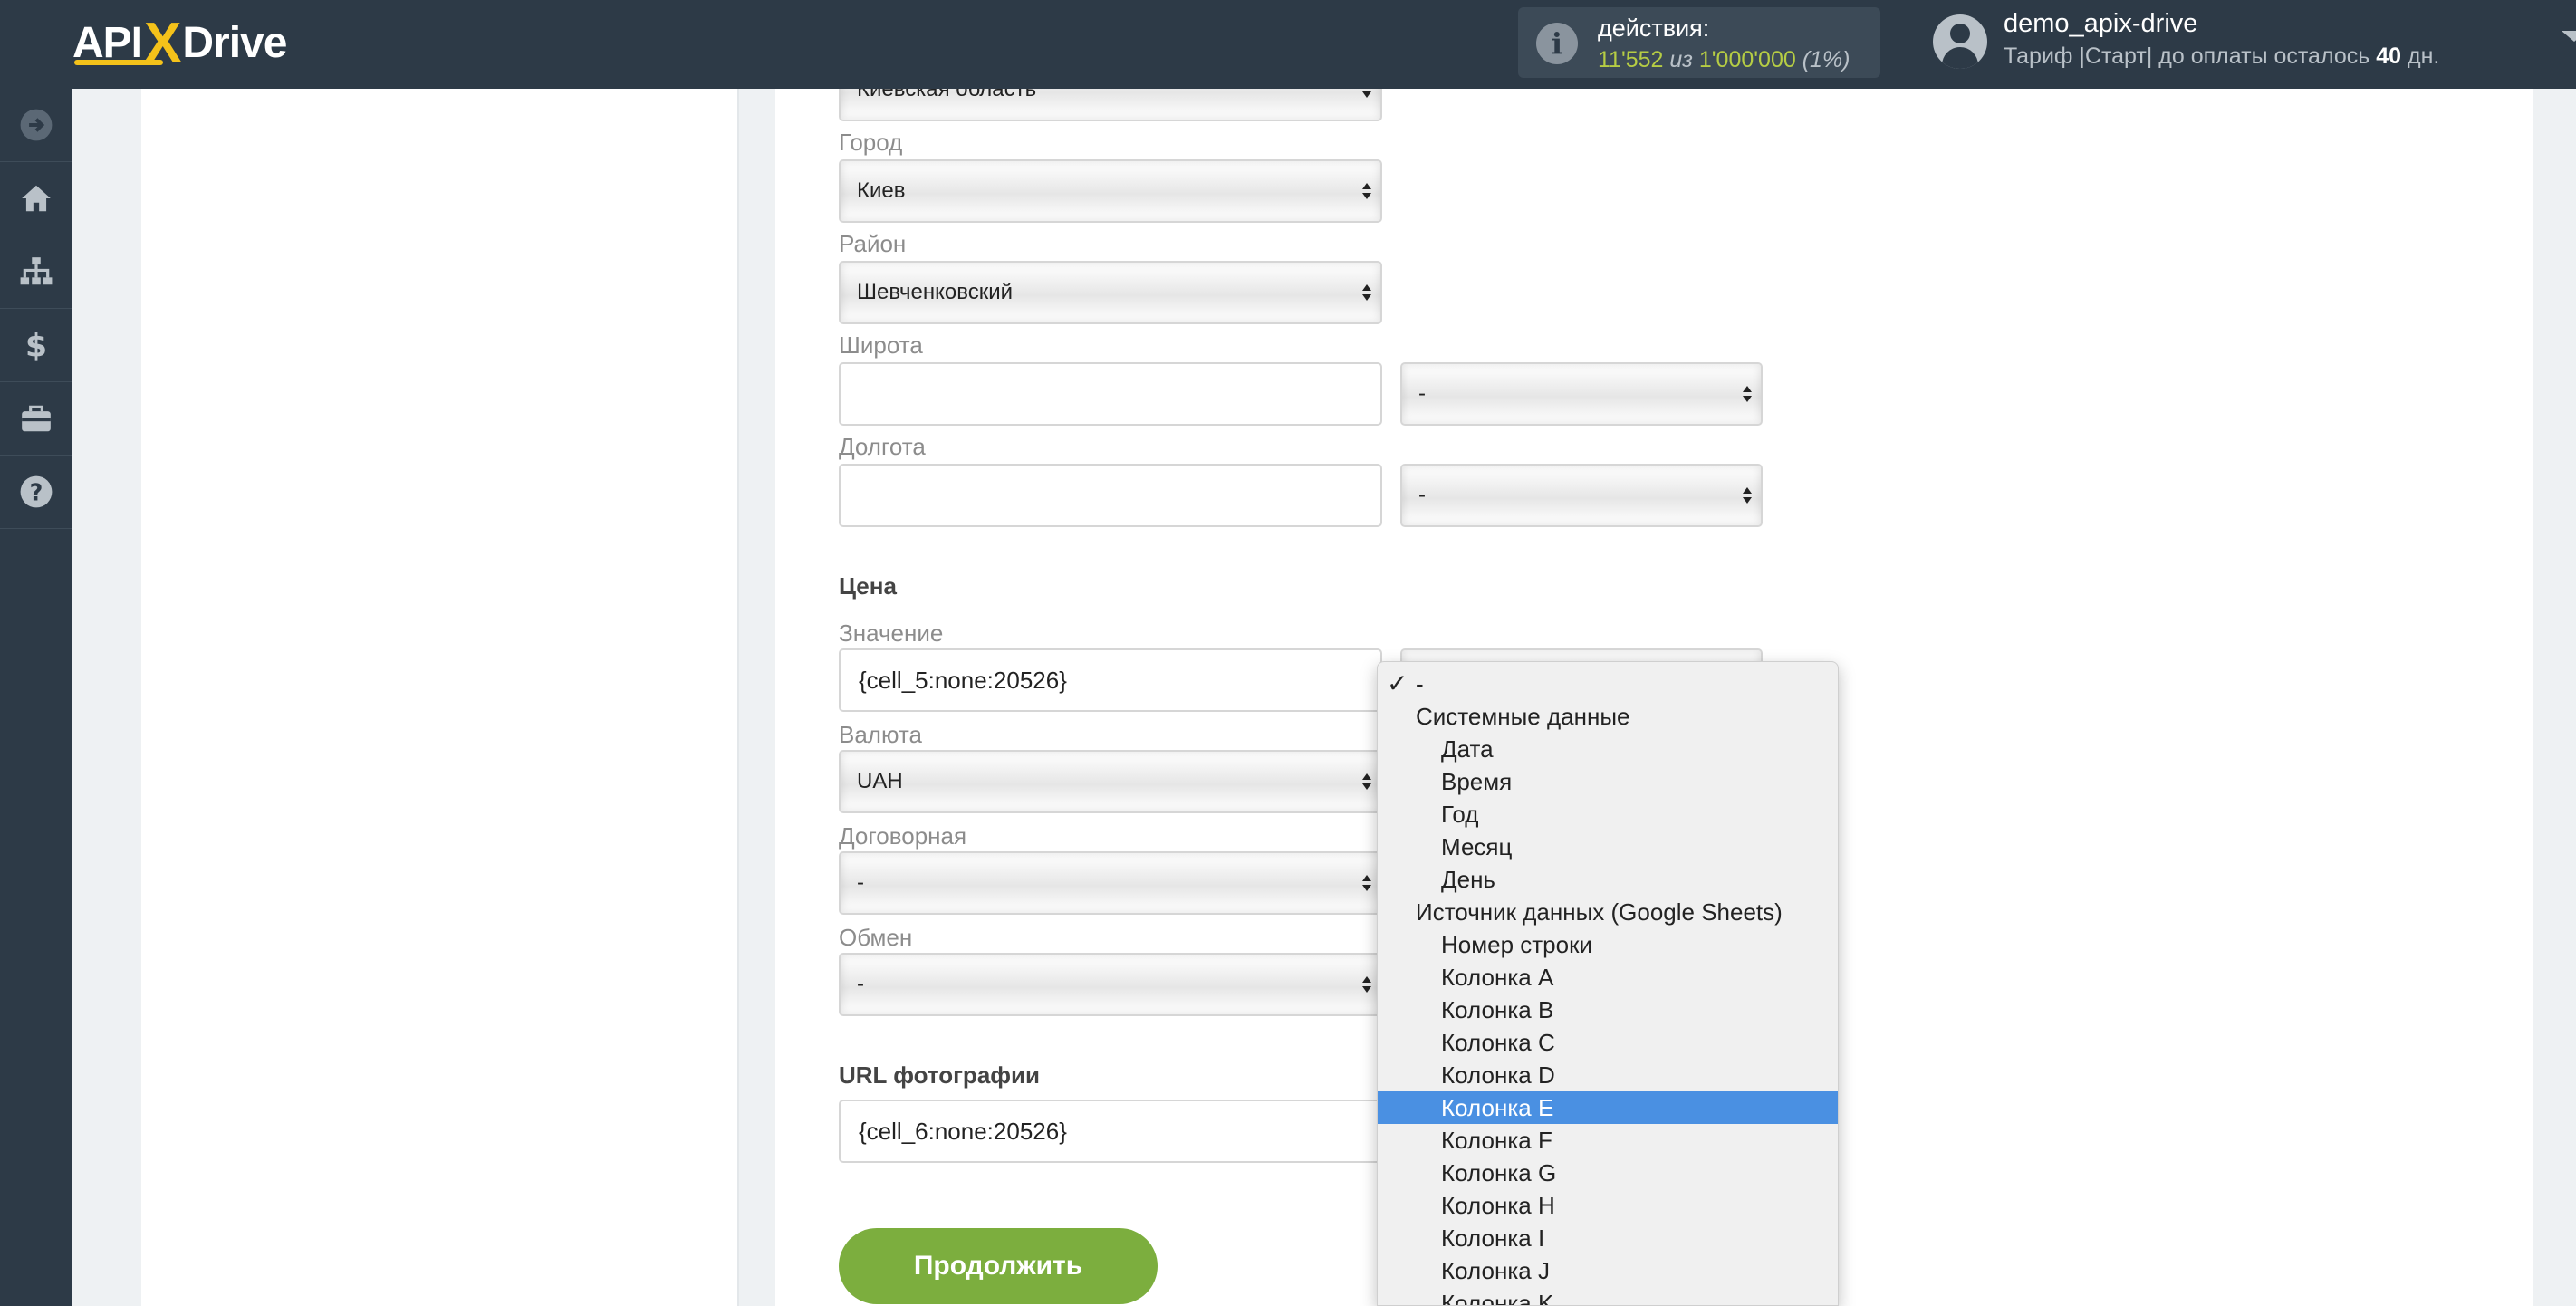 Image resolution: width=2576 pixels, height=1306 pixels. I want to click on sidebar-item-help: ?, so click(36, 492).